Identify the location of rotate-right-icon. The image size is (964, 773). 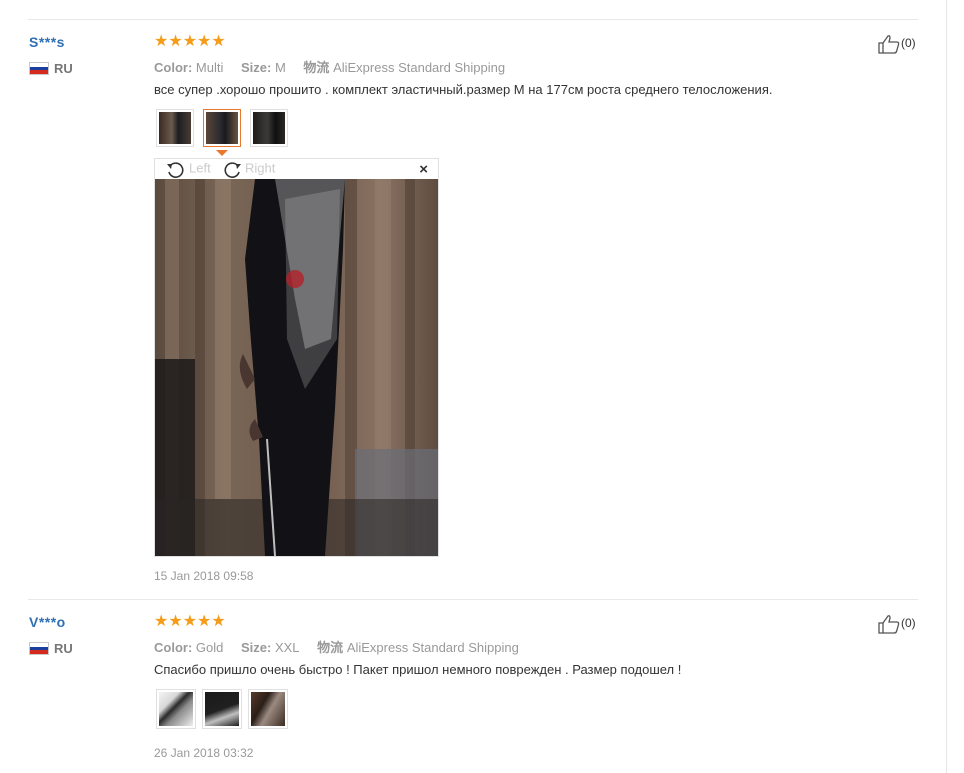
(232, 170).